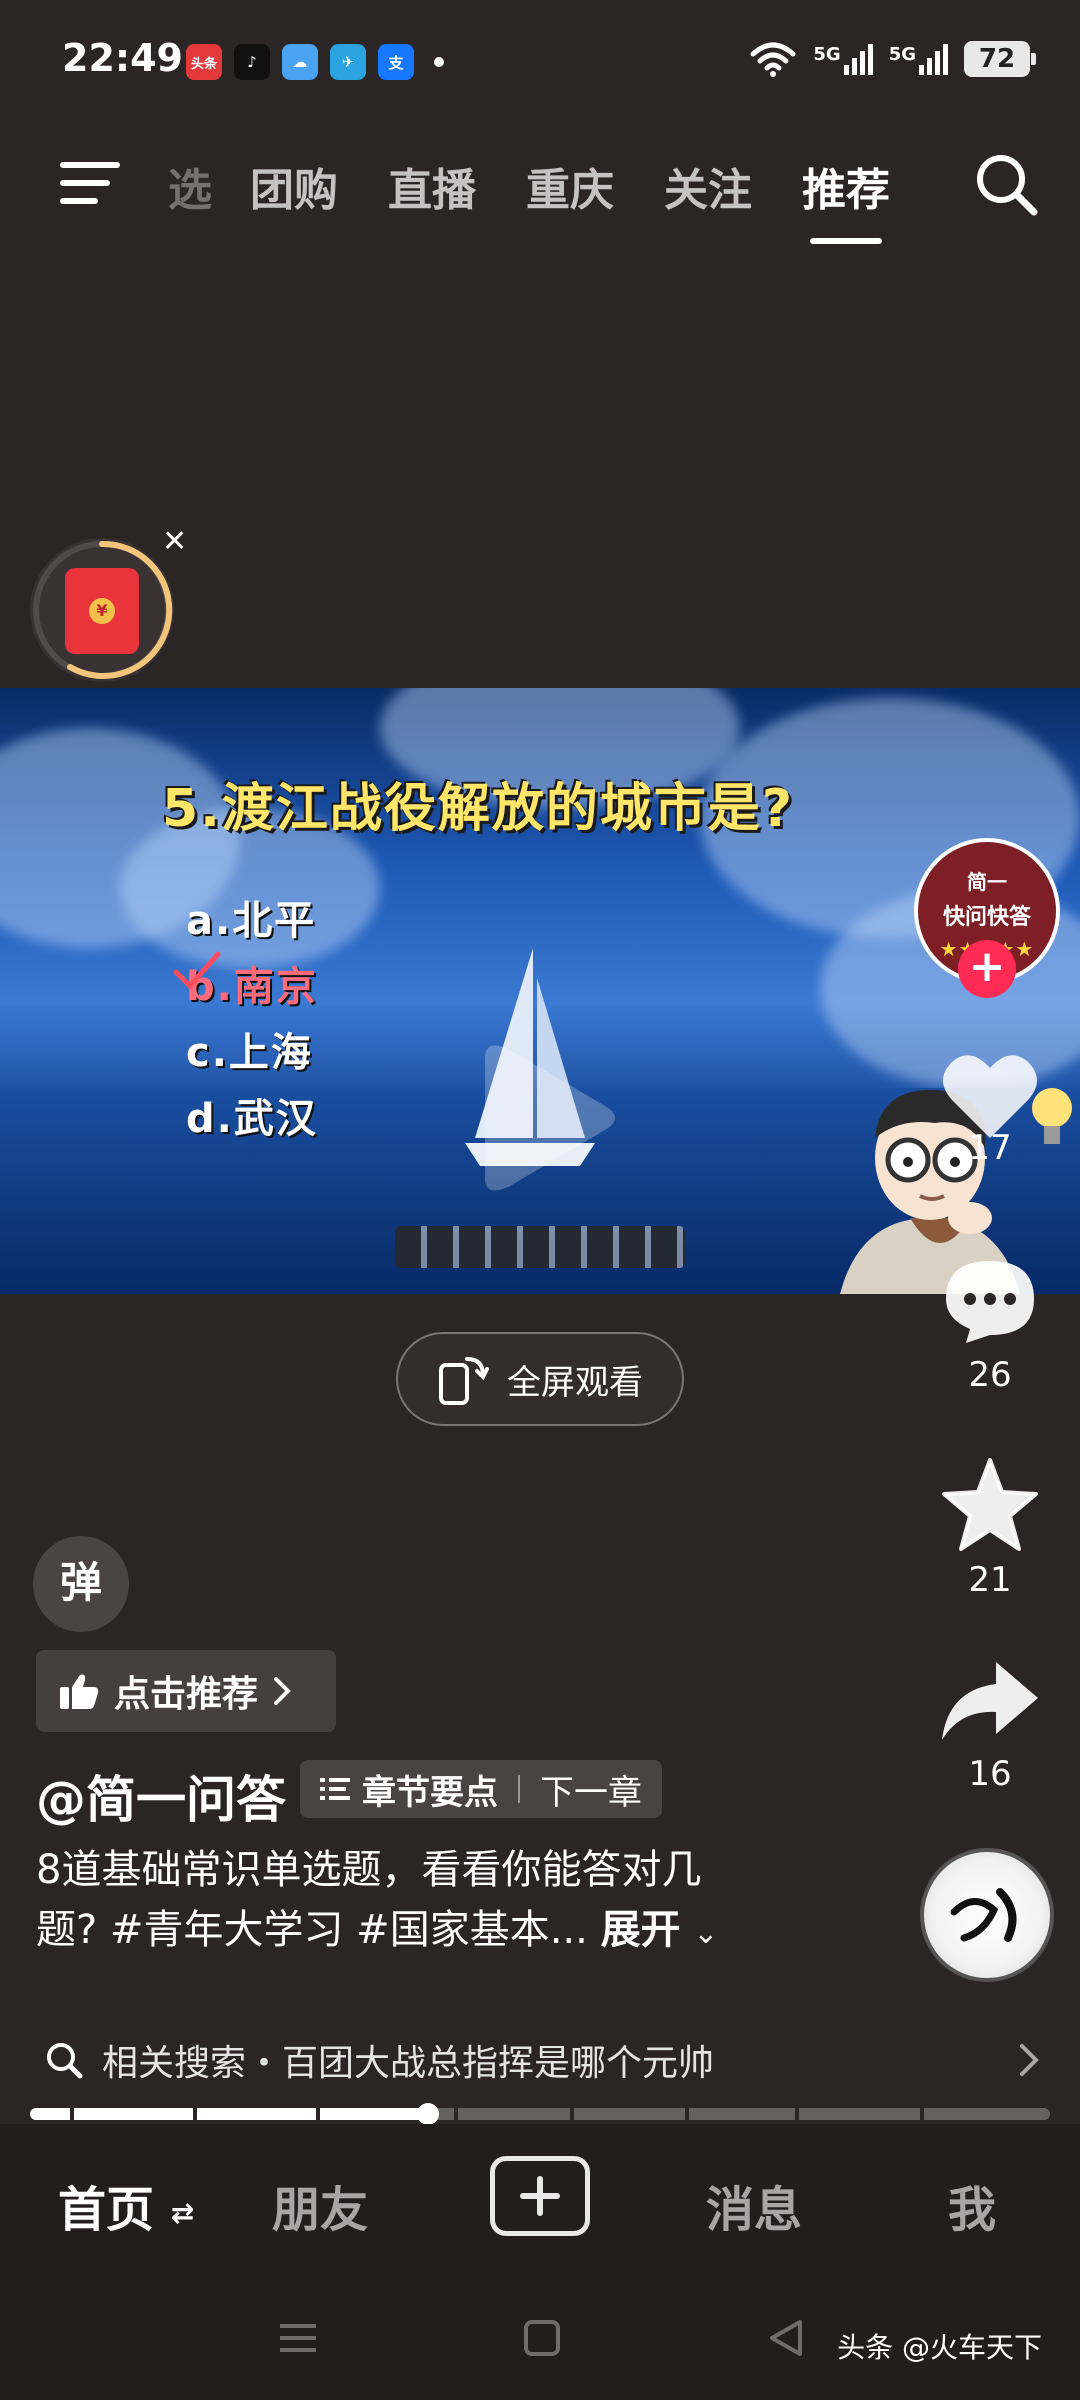 This screenshot has height=2400, width=1080. I want to click on rotate-screen-icon, so click(464, 1381).